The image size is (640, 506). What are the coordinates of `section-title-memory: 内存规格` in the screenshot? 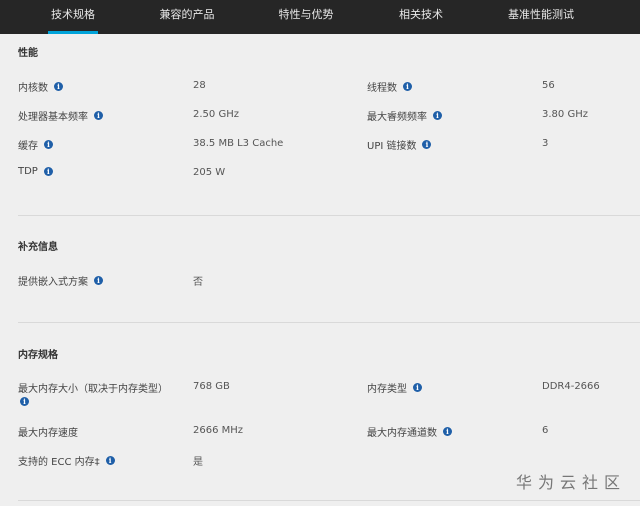 It's located at (38, 355).